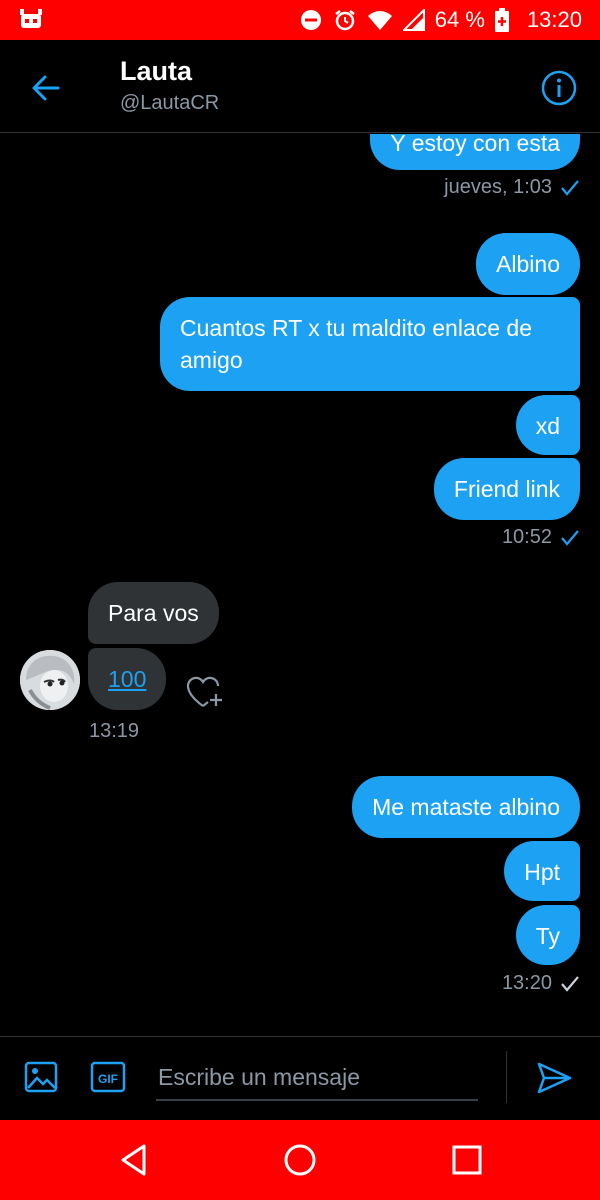 This screenshot has height=1200, width=600. I want to click on app-notification-icon, so click(31, 20).